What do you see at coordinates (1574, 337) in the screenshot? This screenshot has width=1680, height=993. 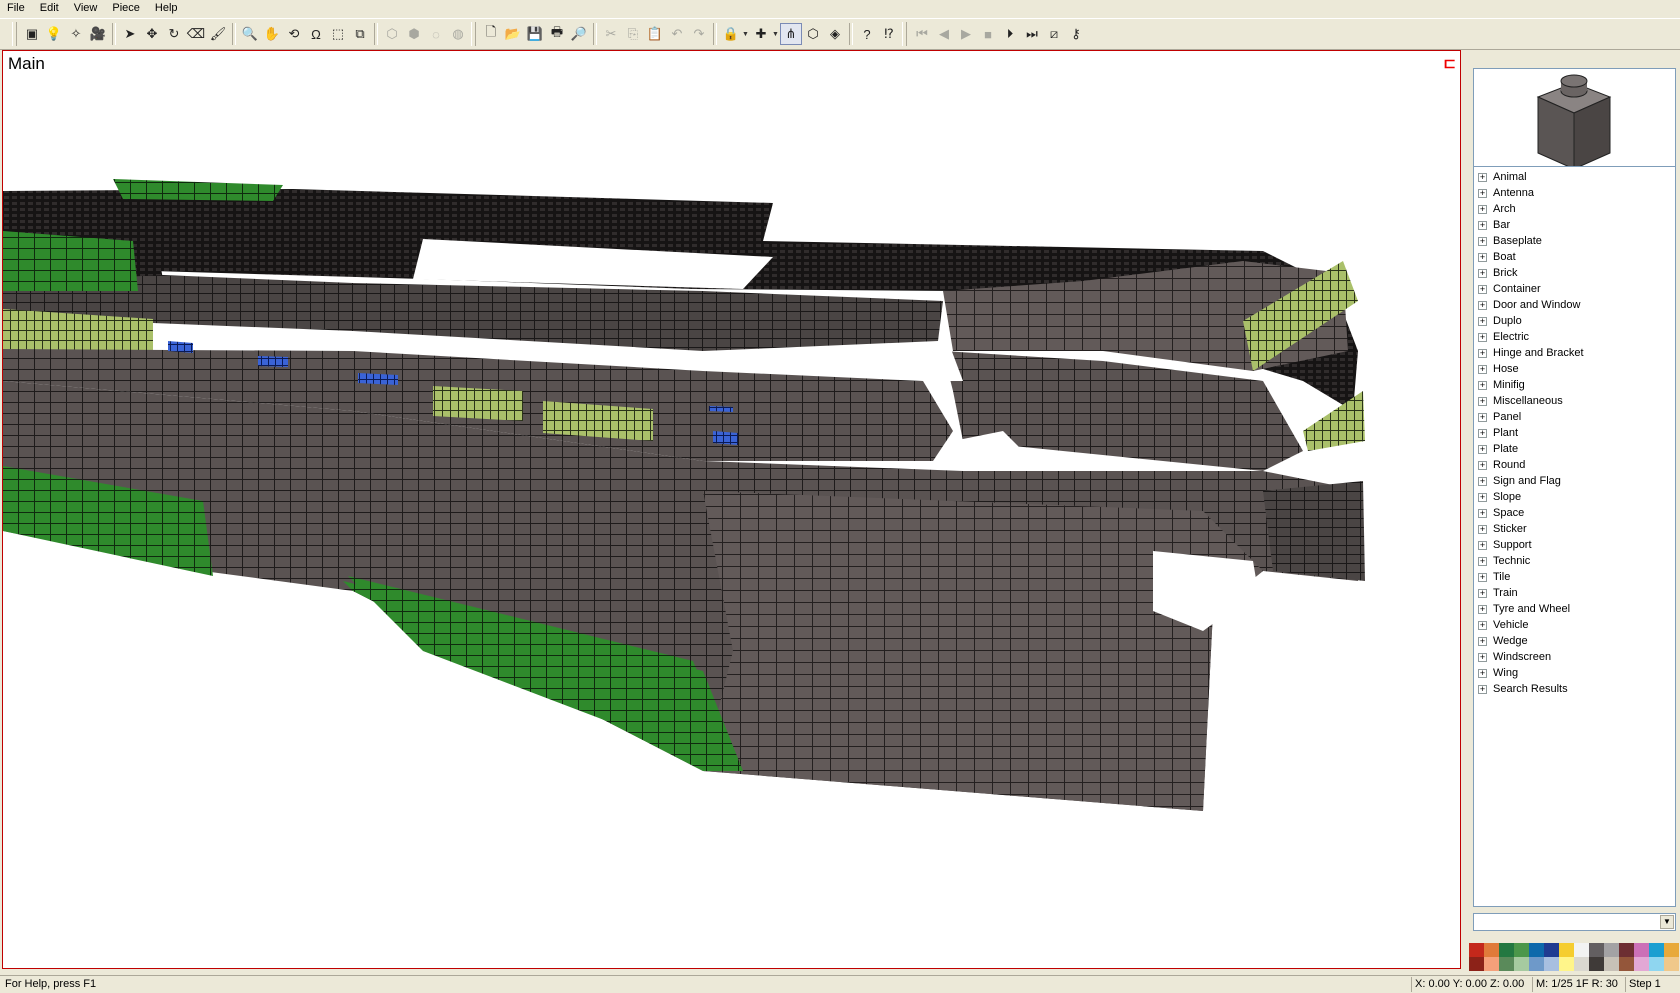 I see `tree-item-electric: + Electric` at bounding box center [1574, 337].